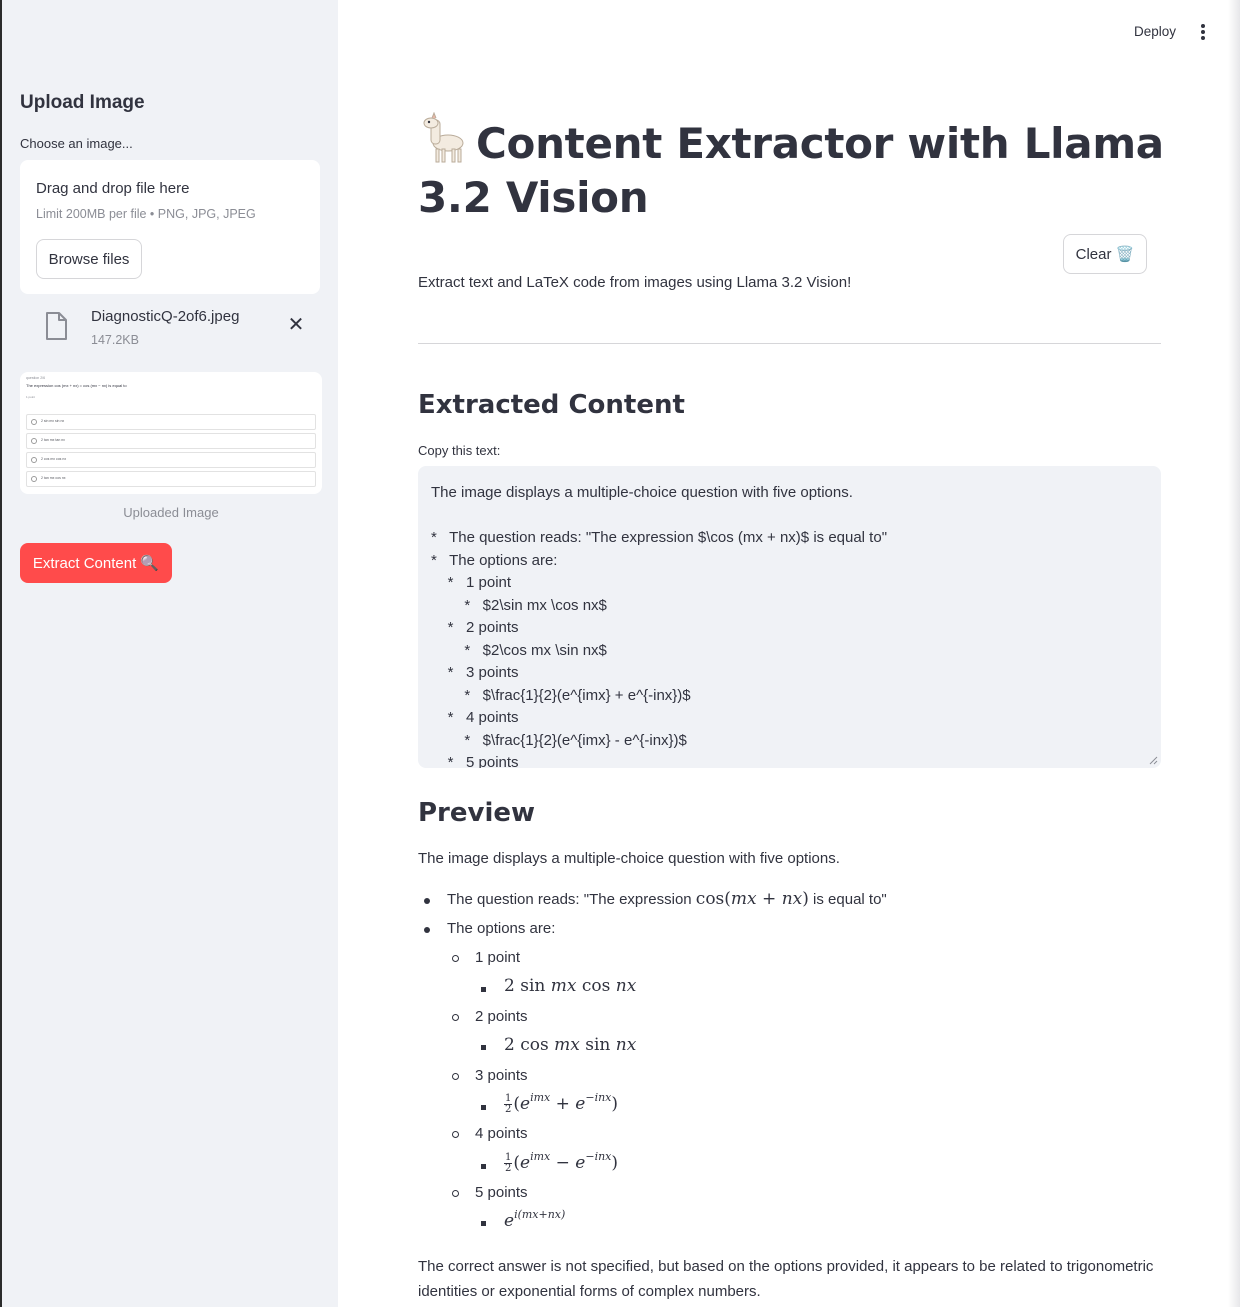 This screenshot has width=1240, height=1307. I want to click on preview-heading: Preview, so click(477, 813).